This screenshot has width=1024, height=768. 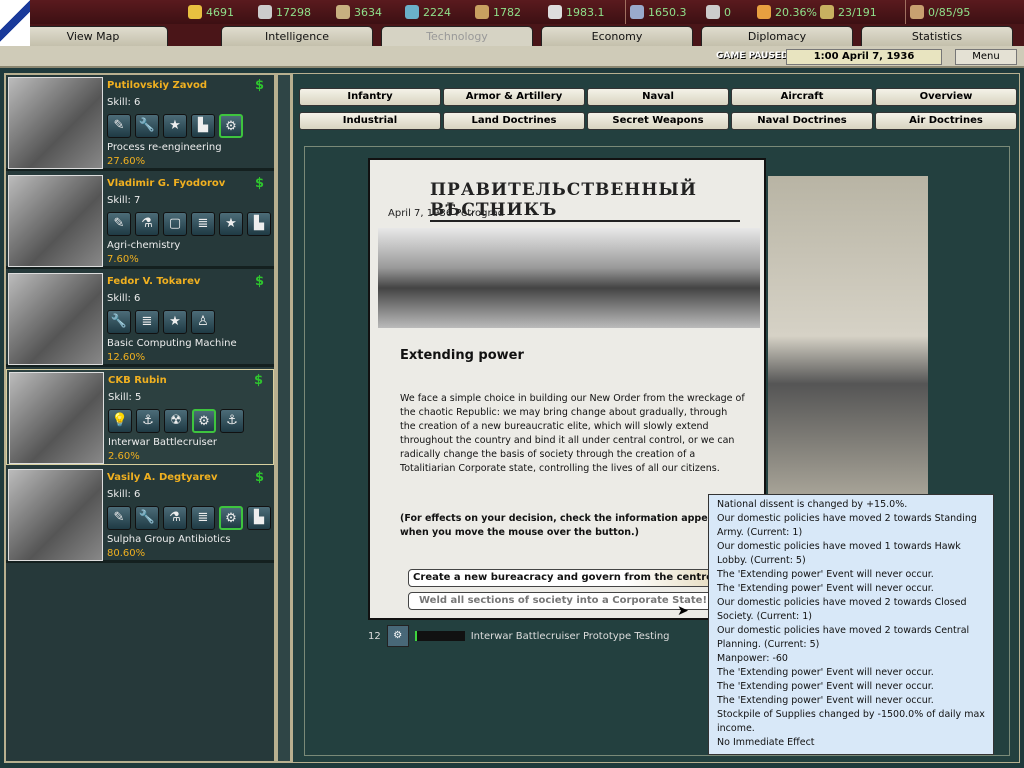 What do you see at coordinates (576, 12) in the screenshot?
I see `resource-money: 1983.1` at bounding box center [576, 12].